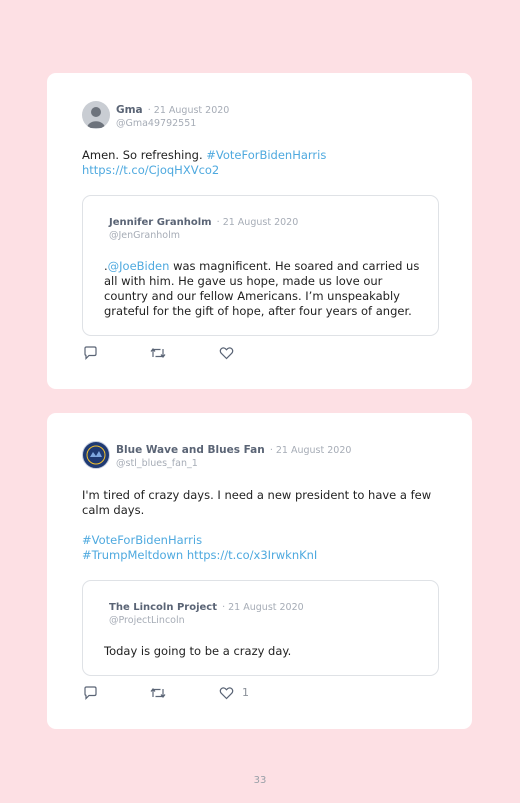 This screenshot has height=803, width=520. I want to click on url-link: https://t.co/x3IrwknKnI, so click(252, 555).